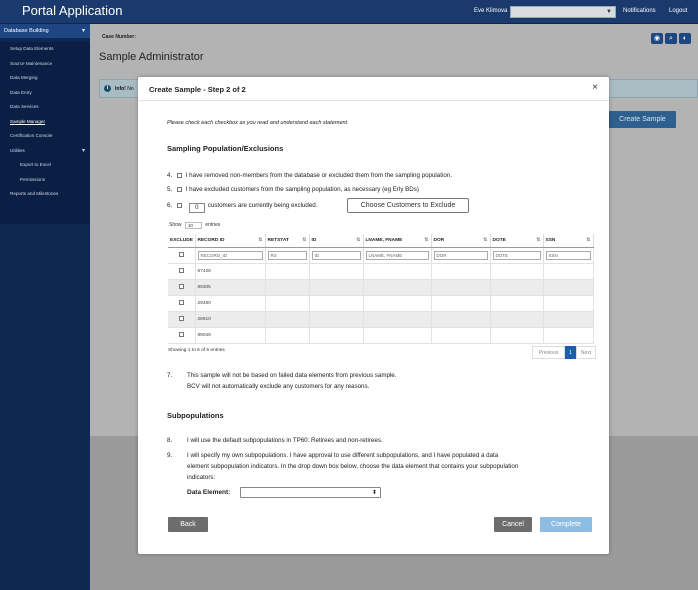  I want to click on sort-icon: ⇅, so click(538, 240).